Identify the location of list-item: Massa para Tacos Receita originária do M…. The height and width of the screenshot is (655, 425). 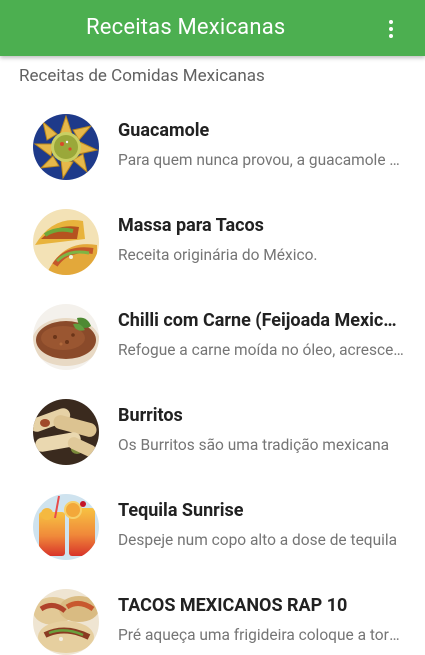
(212, 240).